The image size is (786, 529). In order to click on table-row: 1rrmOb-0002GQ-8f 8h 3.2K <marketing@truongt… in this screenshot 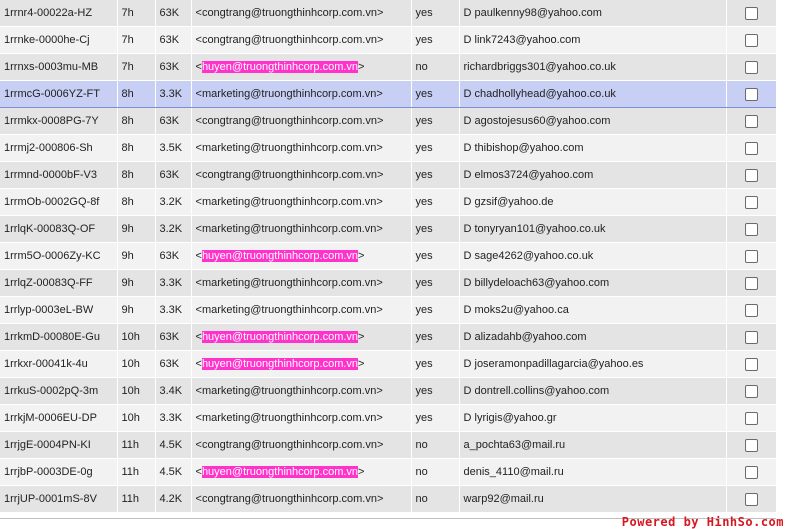, I will do `click(388, 202)`.